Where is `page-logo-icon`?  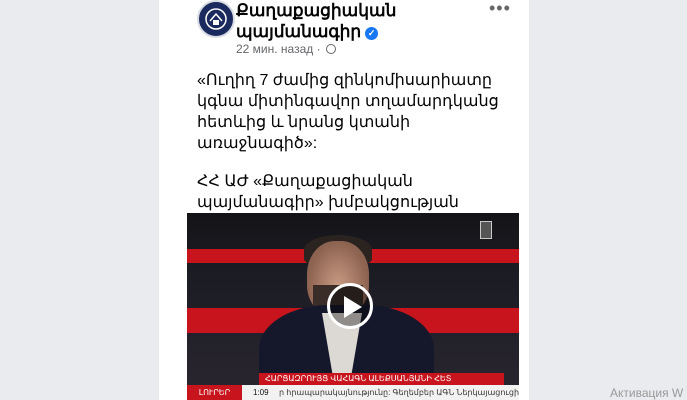
page-logo-icon is located at coordinates (216, 19).